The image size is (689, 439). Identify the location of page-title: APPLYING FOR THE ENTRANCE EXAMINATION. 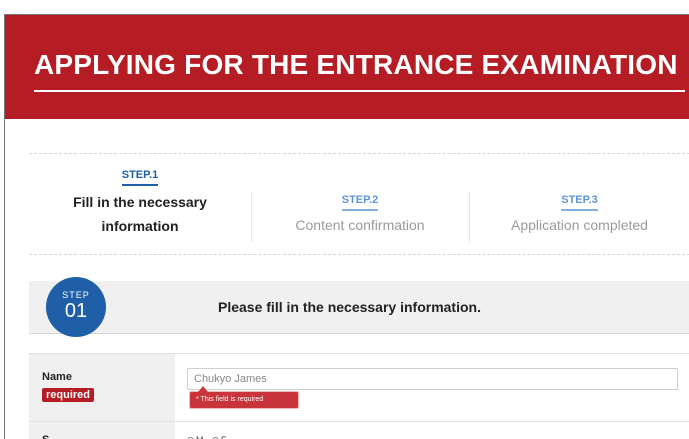
(356, 64).